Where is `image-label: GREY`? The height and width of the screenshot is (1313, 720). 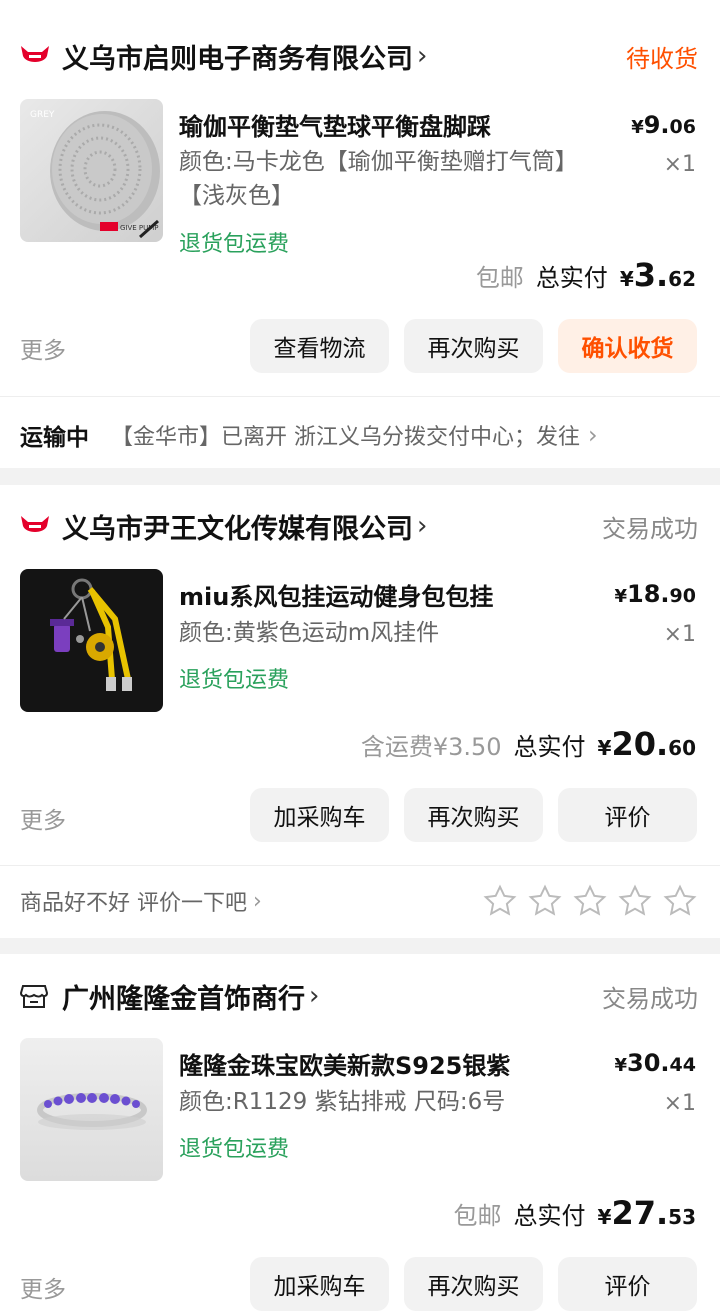 image-label: GREY is located at coordinates (42, 115).